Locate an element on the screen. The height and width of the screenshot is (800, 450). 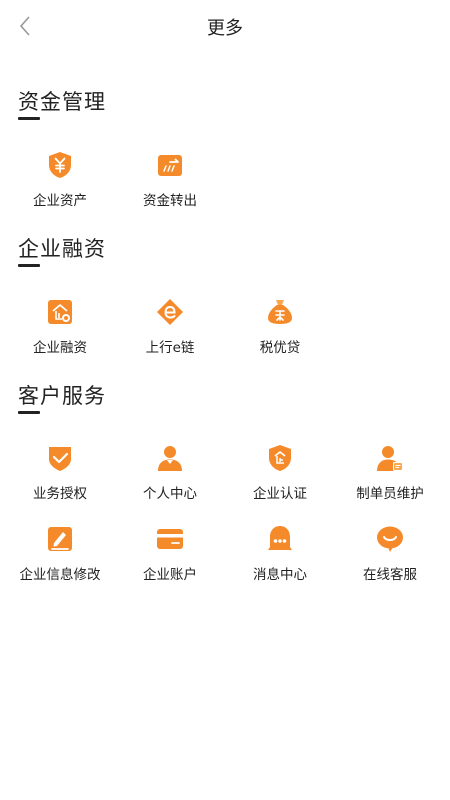
authorization-icon is located at coordinates (60, 459).